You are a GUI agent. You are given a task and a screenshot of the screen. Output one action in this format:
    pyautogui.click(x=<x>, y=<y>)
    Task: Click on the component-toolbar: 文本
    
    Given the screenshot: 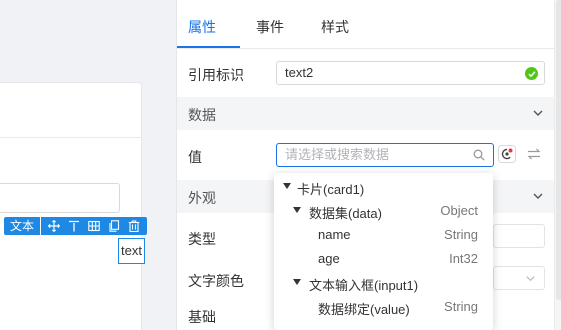 What is the action you would take?
    pyautogui.click(x=76, y=226)
    